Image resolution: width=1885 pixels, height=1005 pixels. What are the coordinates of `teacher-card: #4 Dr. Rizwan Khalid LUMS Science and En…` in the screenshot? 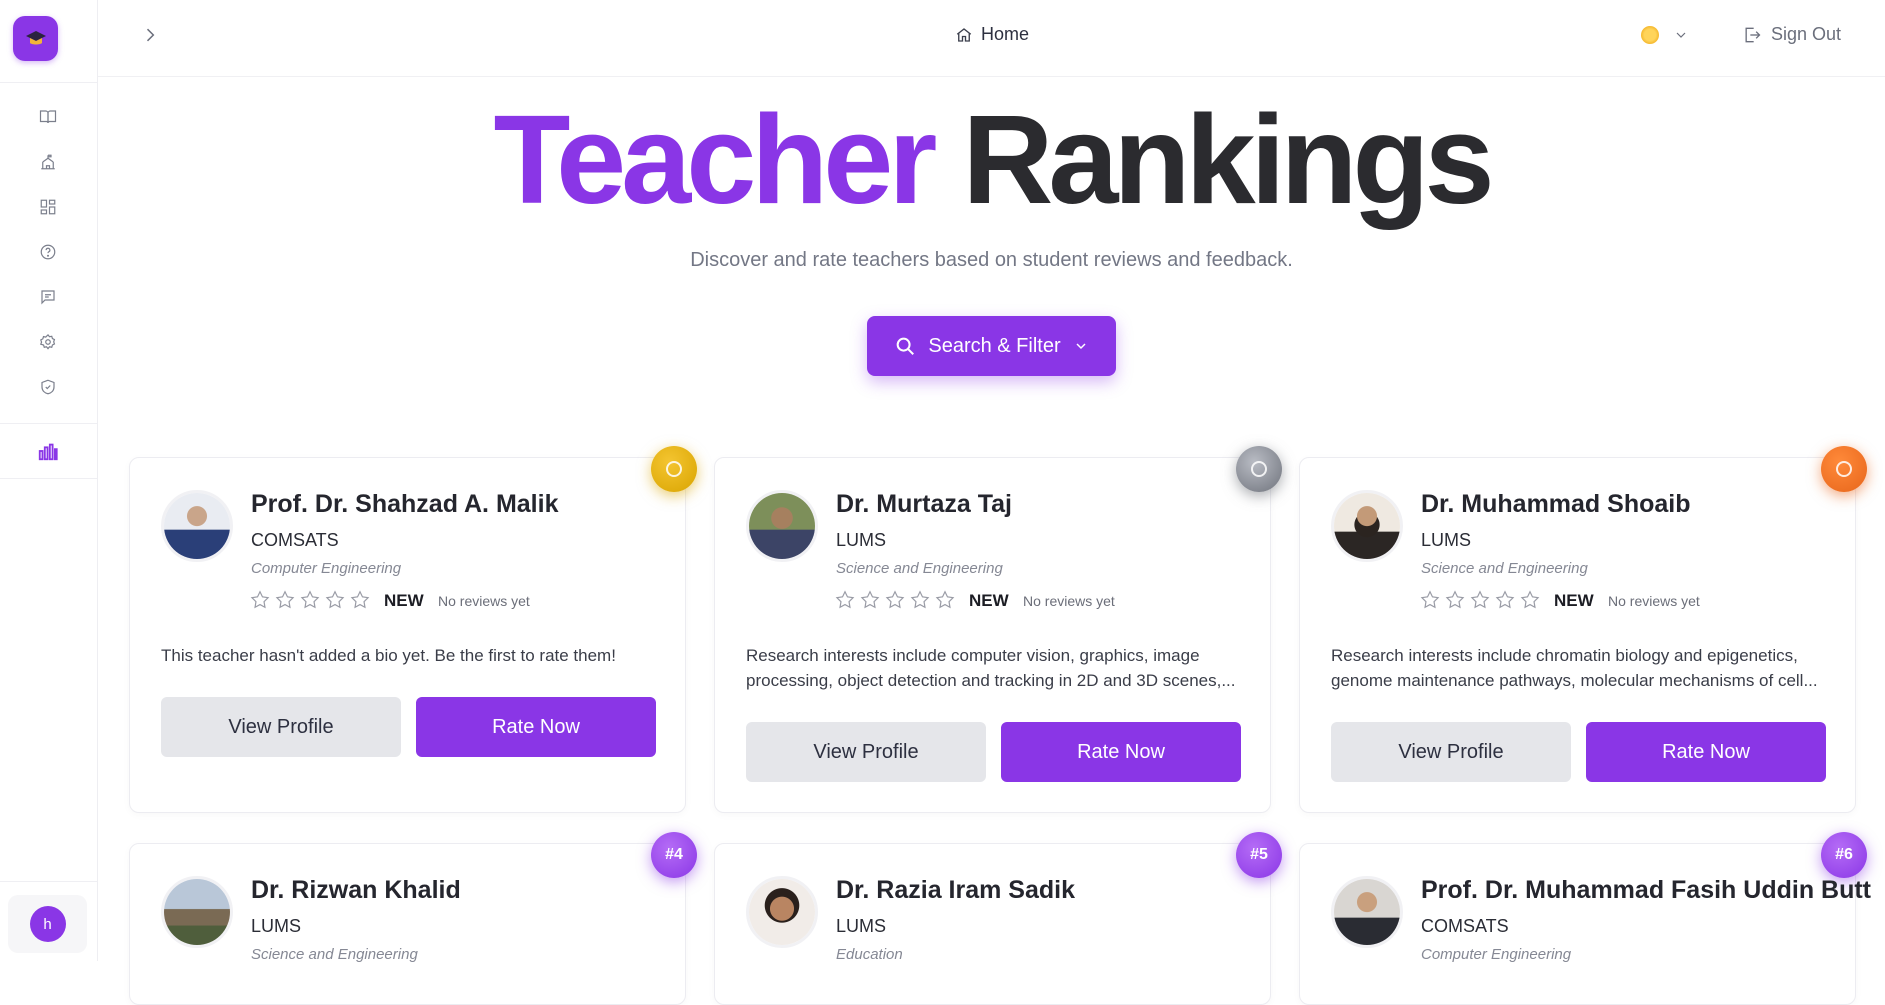 It's located at (413, 918).